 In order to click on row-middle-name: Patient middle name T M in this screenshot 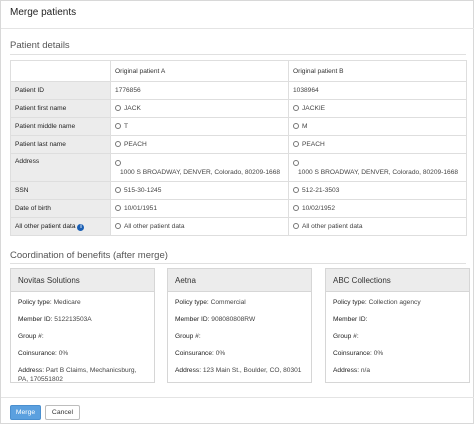, I will do `click(238, 126)`.